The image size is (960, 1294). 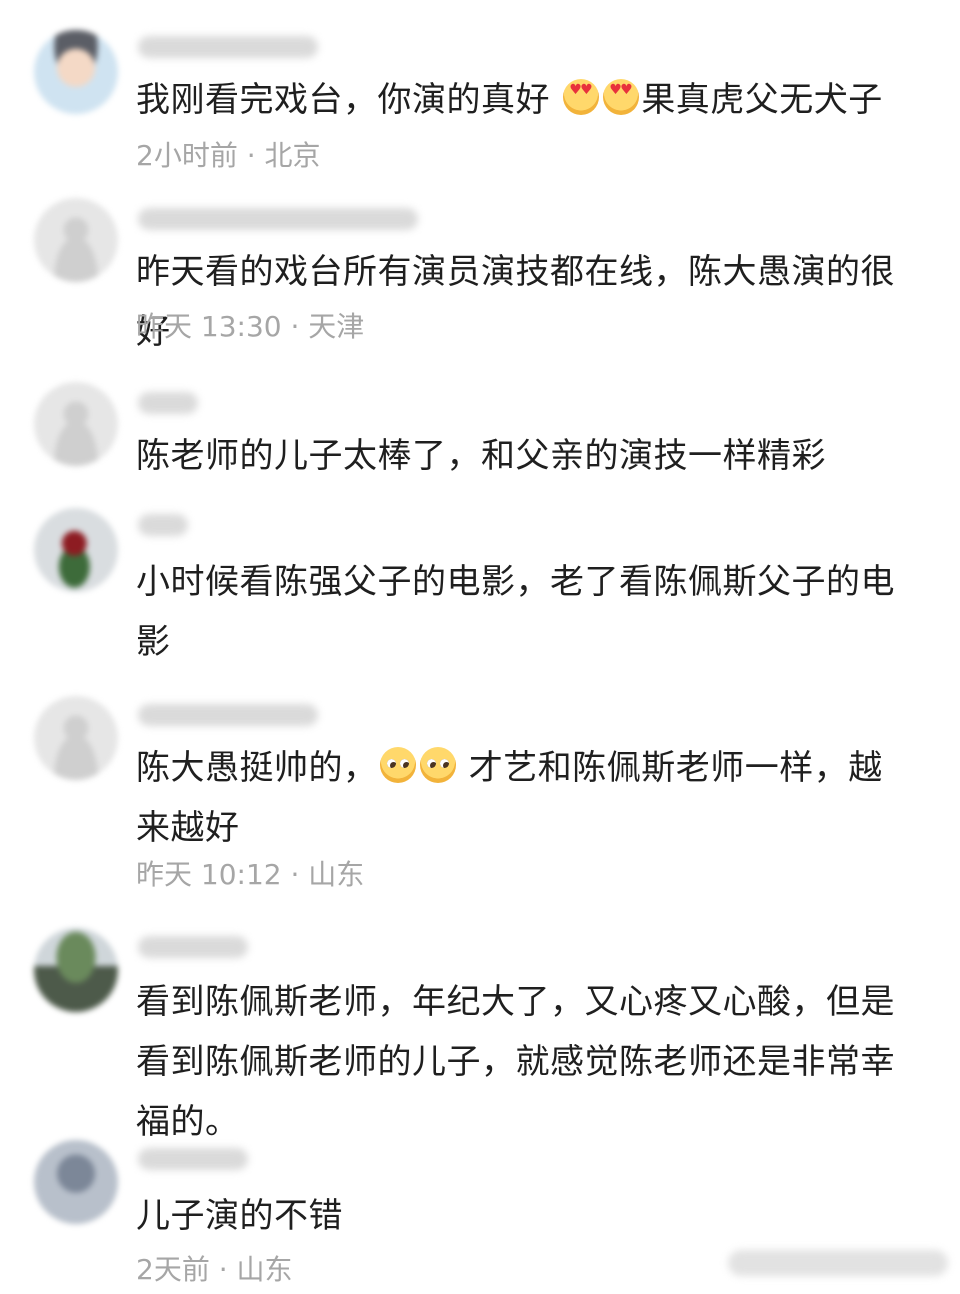 I want to click on comment-text-part: 果真虎父无犬子, so click(x=762, y=100).